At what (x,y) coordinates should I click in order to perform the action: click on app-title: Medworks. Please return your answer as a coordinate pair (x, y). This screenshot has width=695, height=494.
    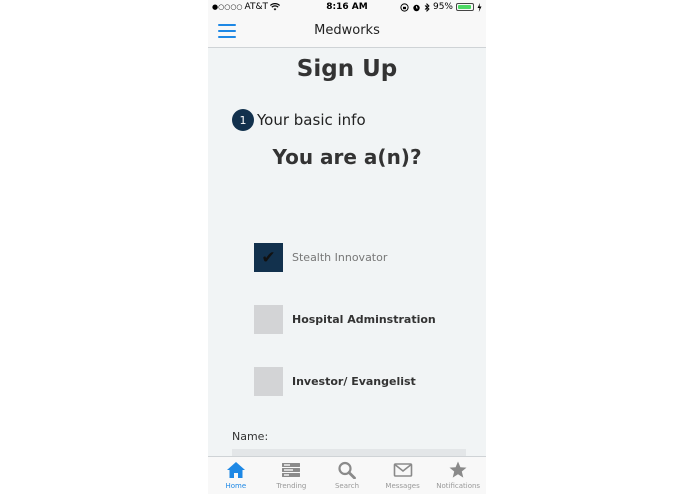
    Looking at the image, I should click on (347, 30).